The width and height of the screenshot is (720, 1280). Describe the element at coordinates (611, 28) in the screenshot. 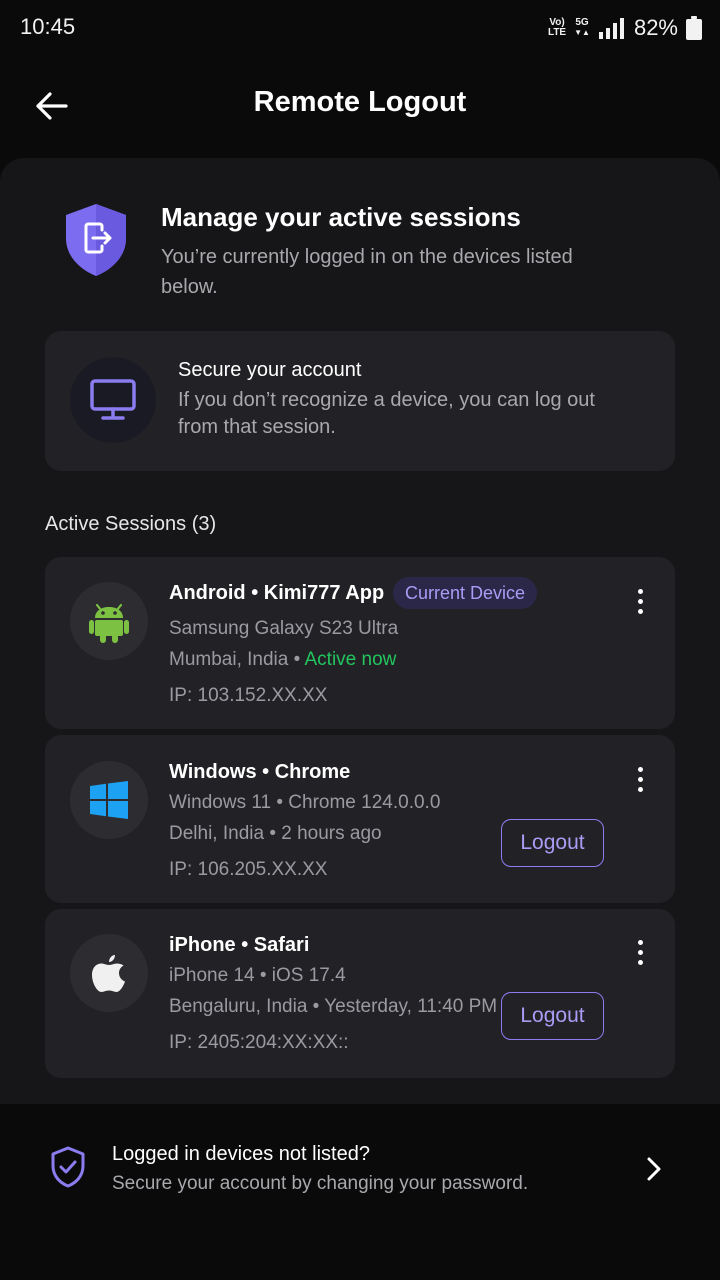

I see `signal-icon` at that location.